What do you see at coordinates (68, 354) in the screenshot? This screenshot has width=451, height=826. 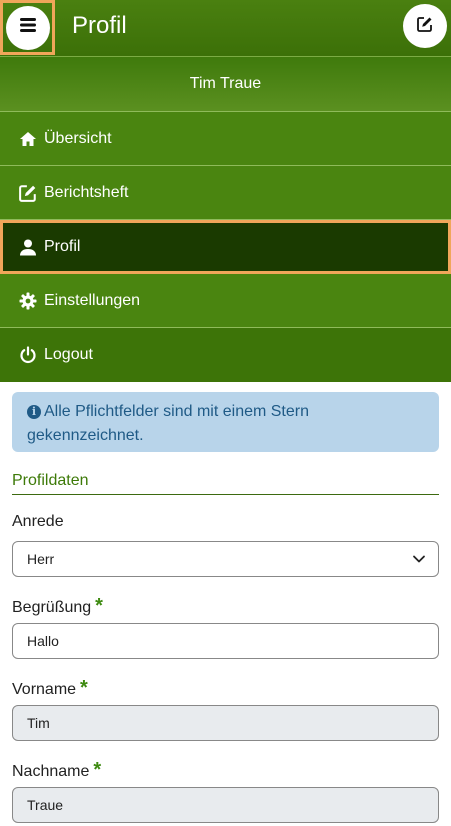 I see `nav-item-label: Logout` at bounding box center [68, 354].